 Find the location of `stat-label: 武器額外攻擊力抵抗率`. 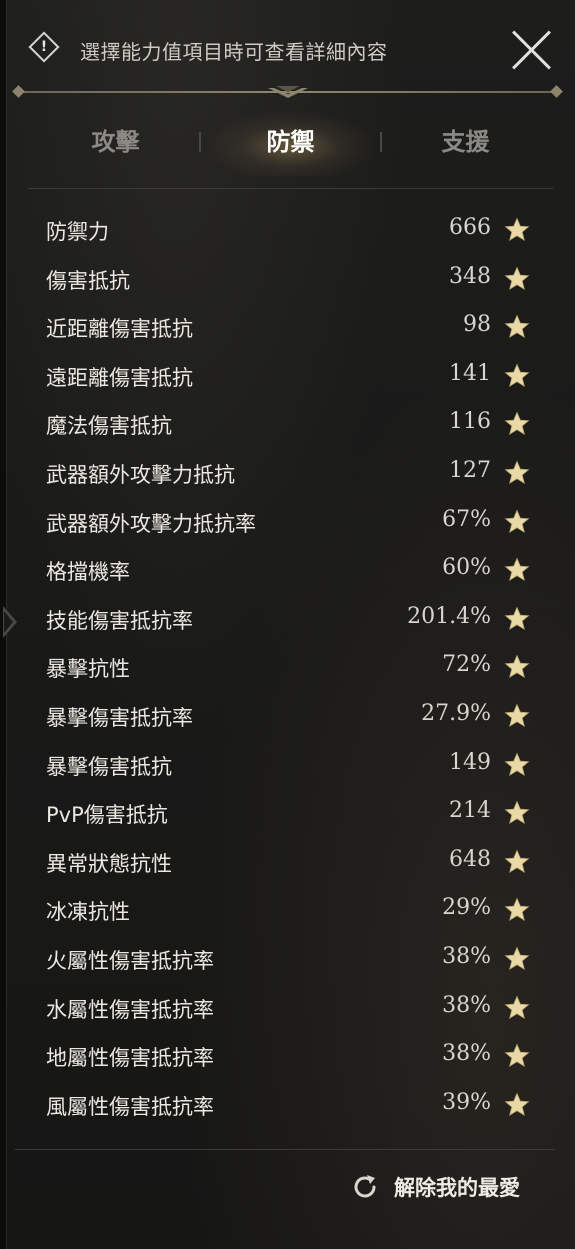

stat-label: 武器額外攻擊力抵抗率 is located at coordinates (151, 523).